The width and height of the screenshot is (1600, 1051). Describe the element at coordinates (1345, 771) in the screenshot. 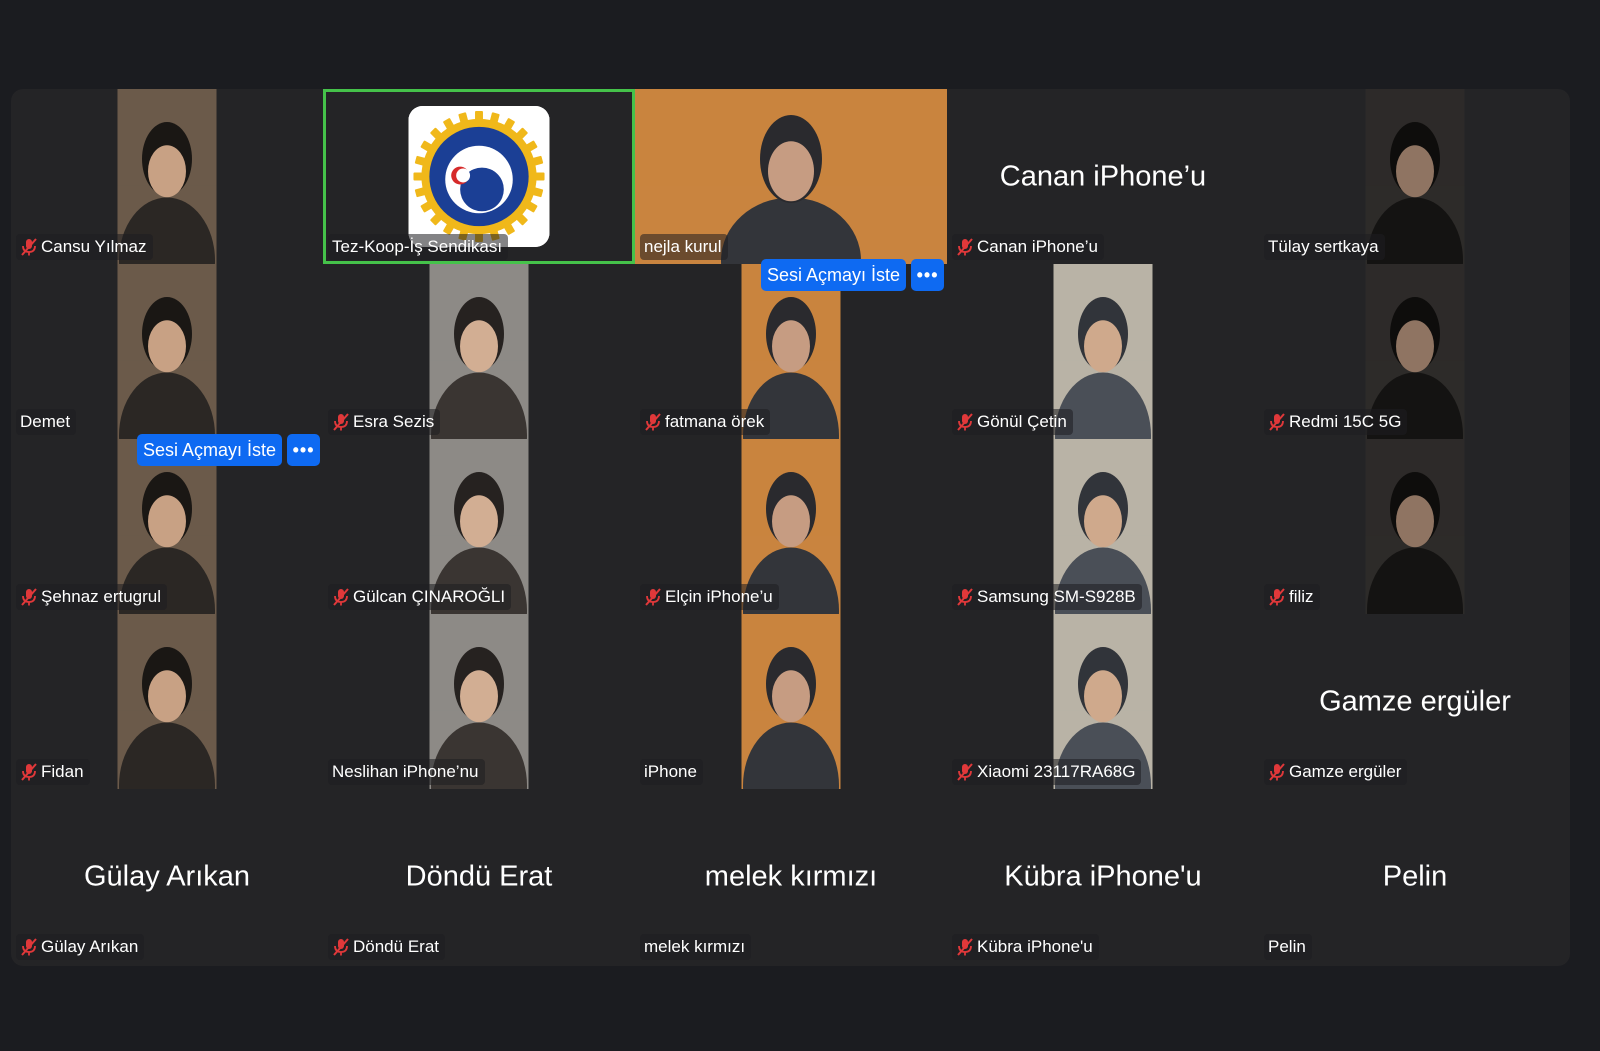

I see `participant-name: Gamze ergüler` at that location.